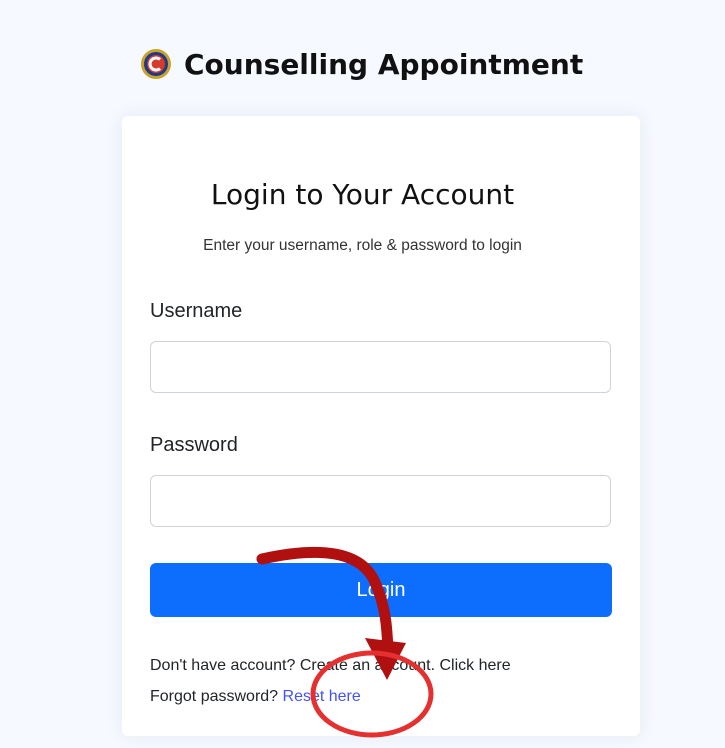  What do you see at coordinates (322, 696) in the screenshot?
I see `reset-here-link: Reset here` at bounding box center [322, 696].